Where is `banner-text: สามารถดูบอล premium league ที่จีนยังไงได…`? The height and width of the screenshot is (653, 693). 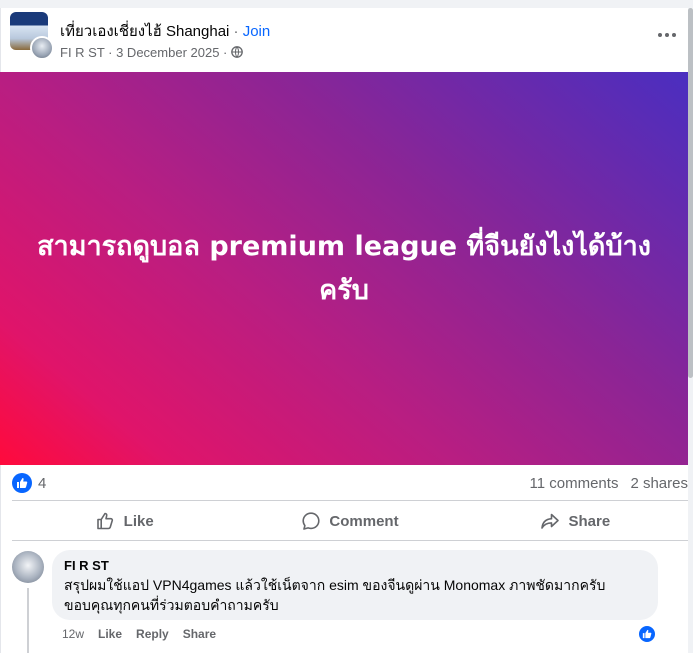
banner-text: สามารถดูบอล premium league ที่จีนยังไงได… is located at coordinates (344, 268).